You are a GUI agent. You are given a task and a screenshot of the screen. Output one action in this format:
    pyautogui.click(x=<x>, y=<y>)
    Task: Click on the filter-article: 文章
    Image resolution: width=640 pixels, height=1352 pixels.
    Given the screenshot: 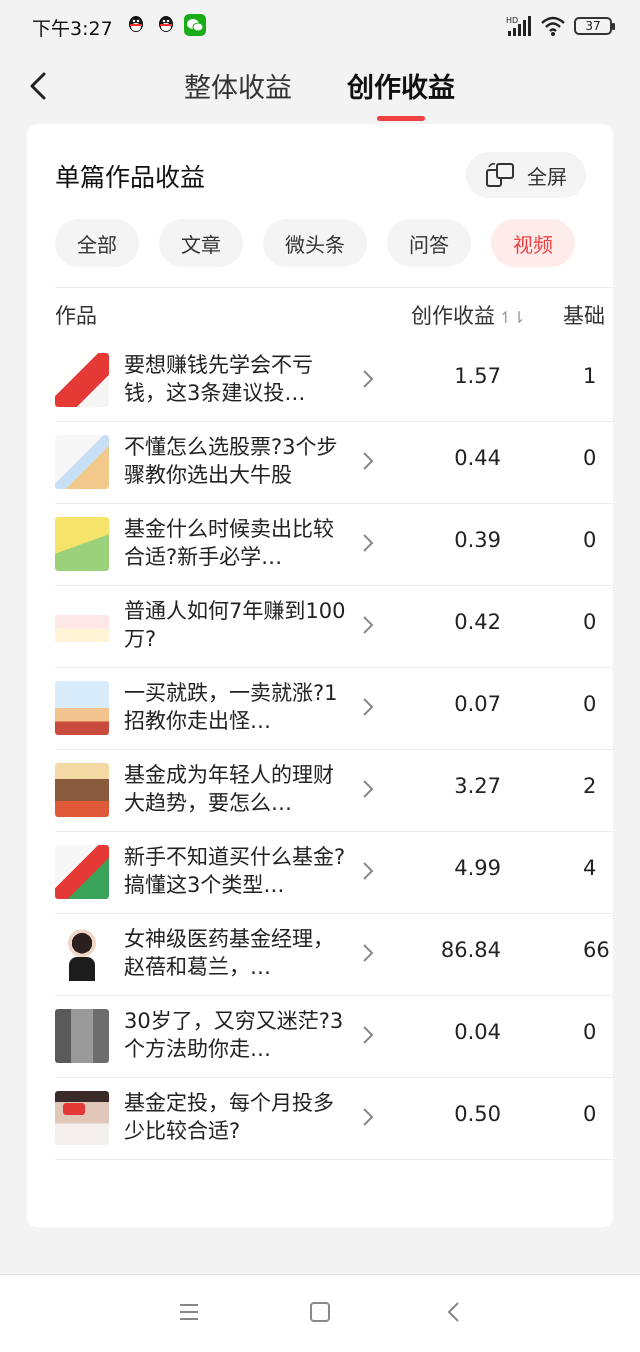 What is the action you would take?
    pyautogui.click(x=201, y=243)
    